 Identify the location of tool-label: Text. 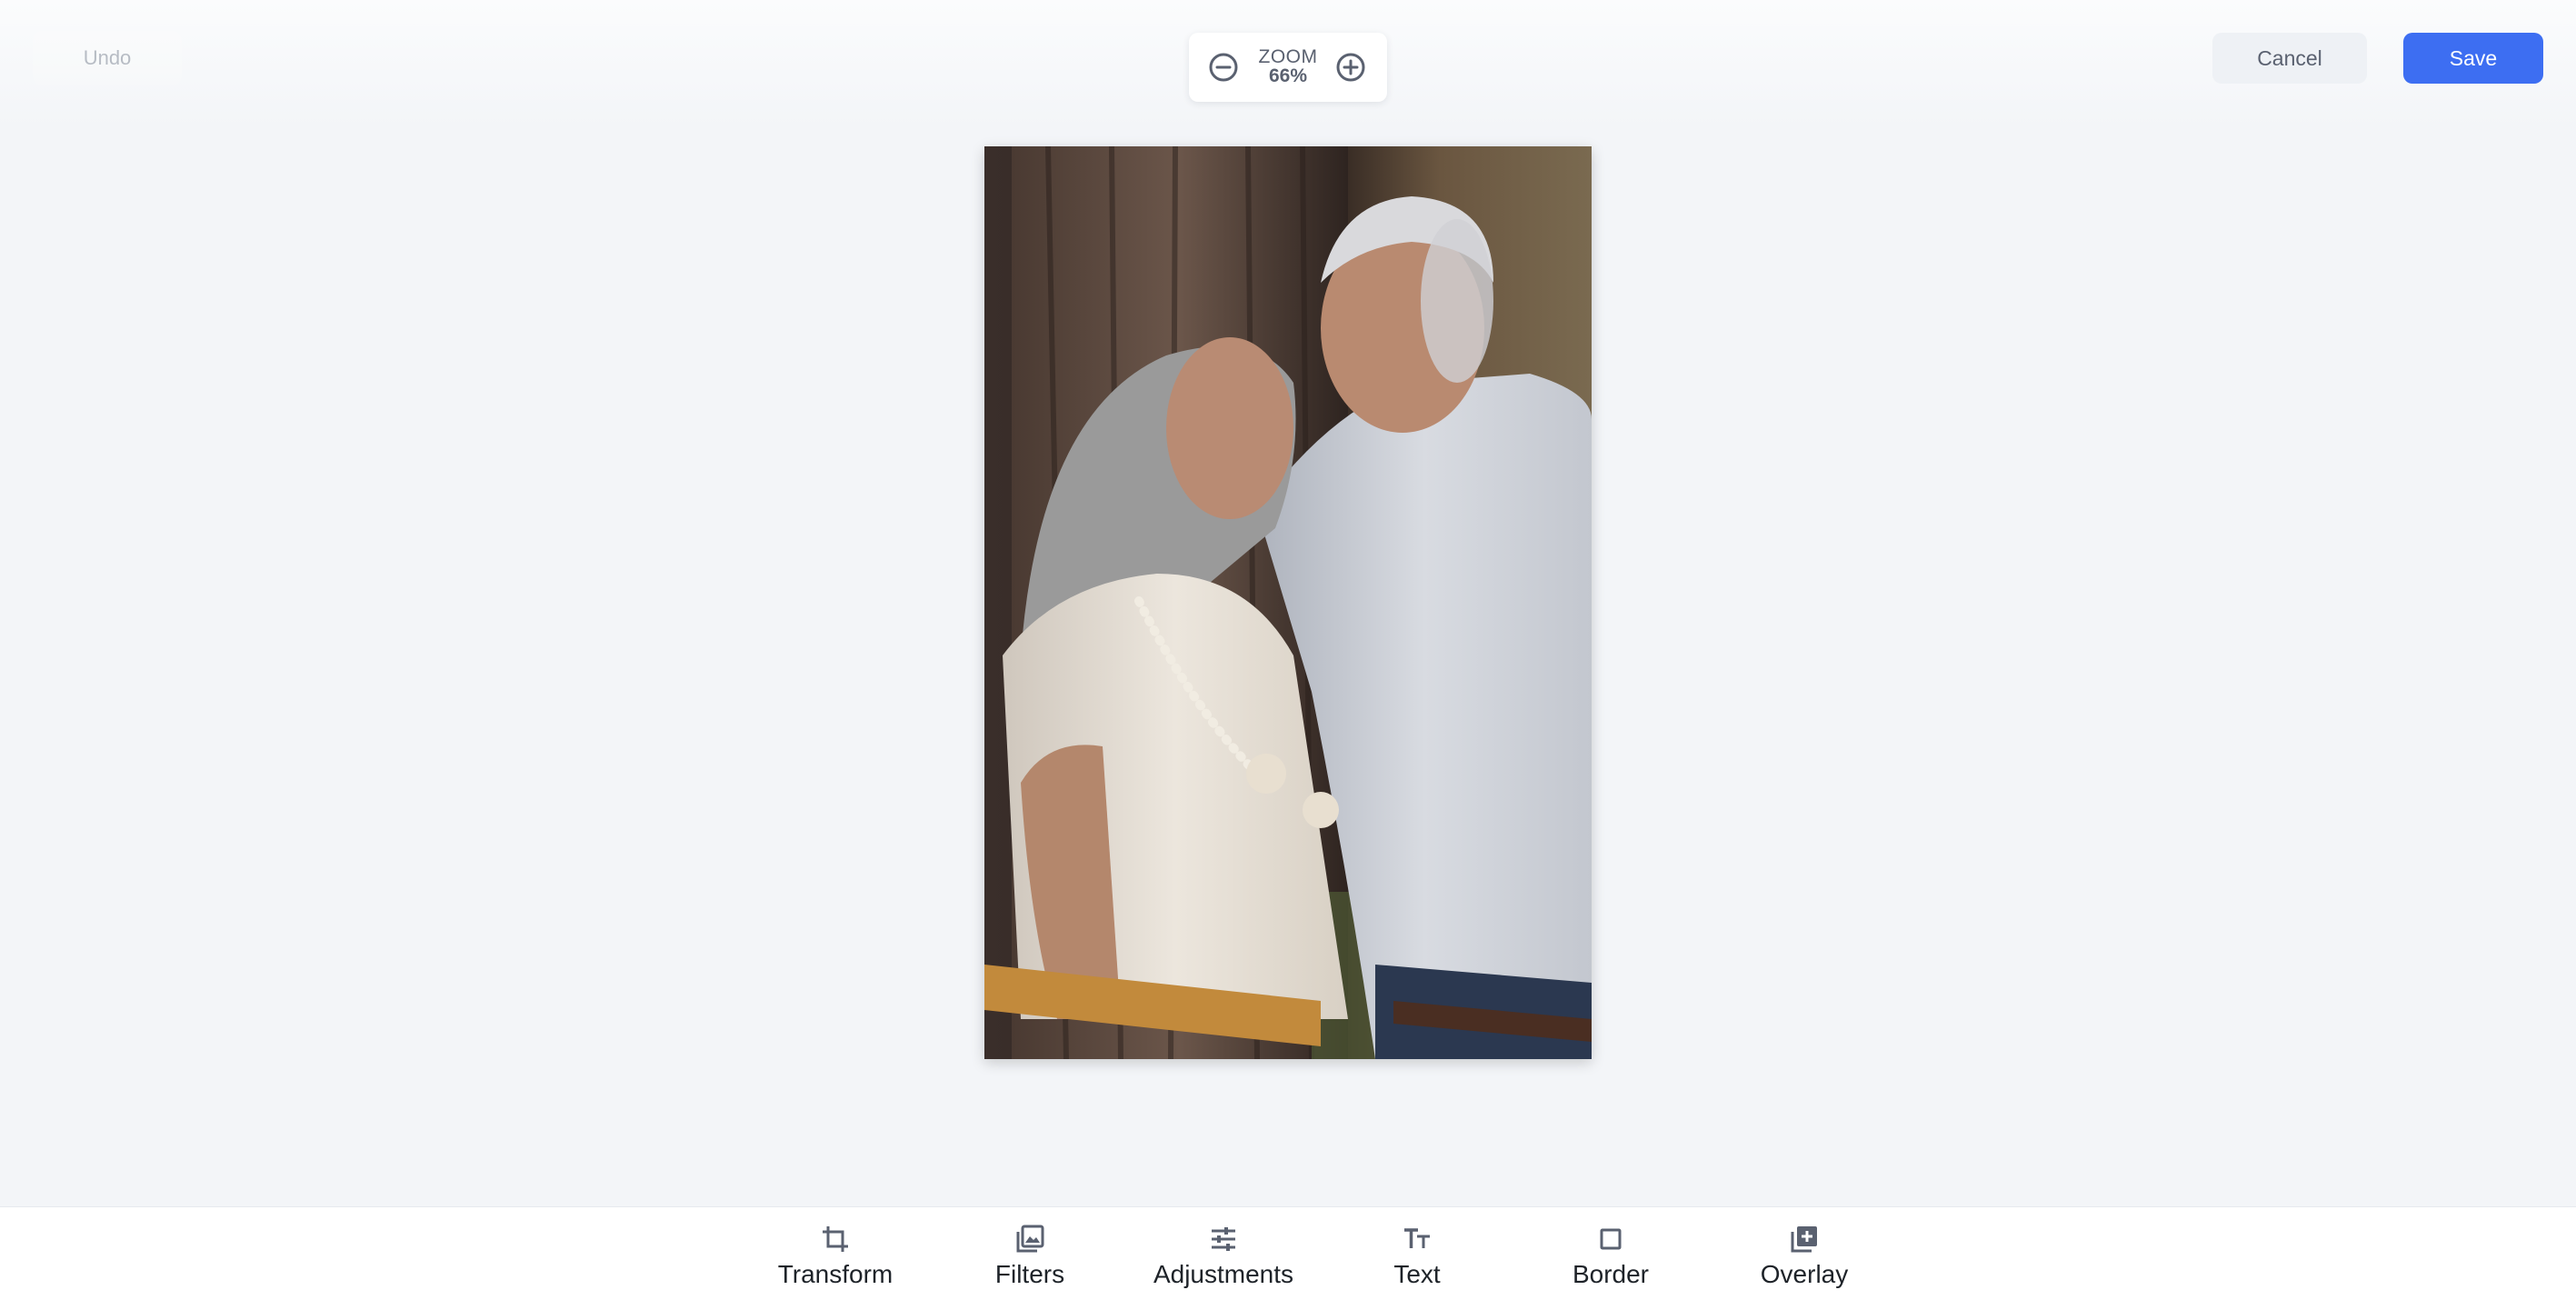
(1417, 1274).